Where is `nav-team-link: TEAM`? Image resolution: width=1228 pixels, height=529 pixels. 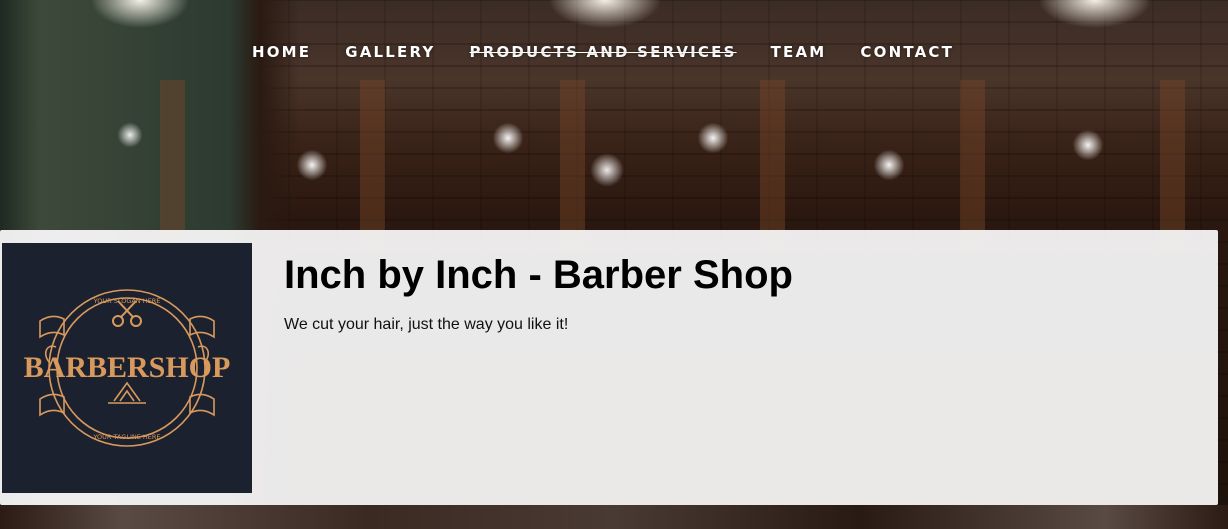 nav-team-link: TEAM is located at coordinates (799, 52).